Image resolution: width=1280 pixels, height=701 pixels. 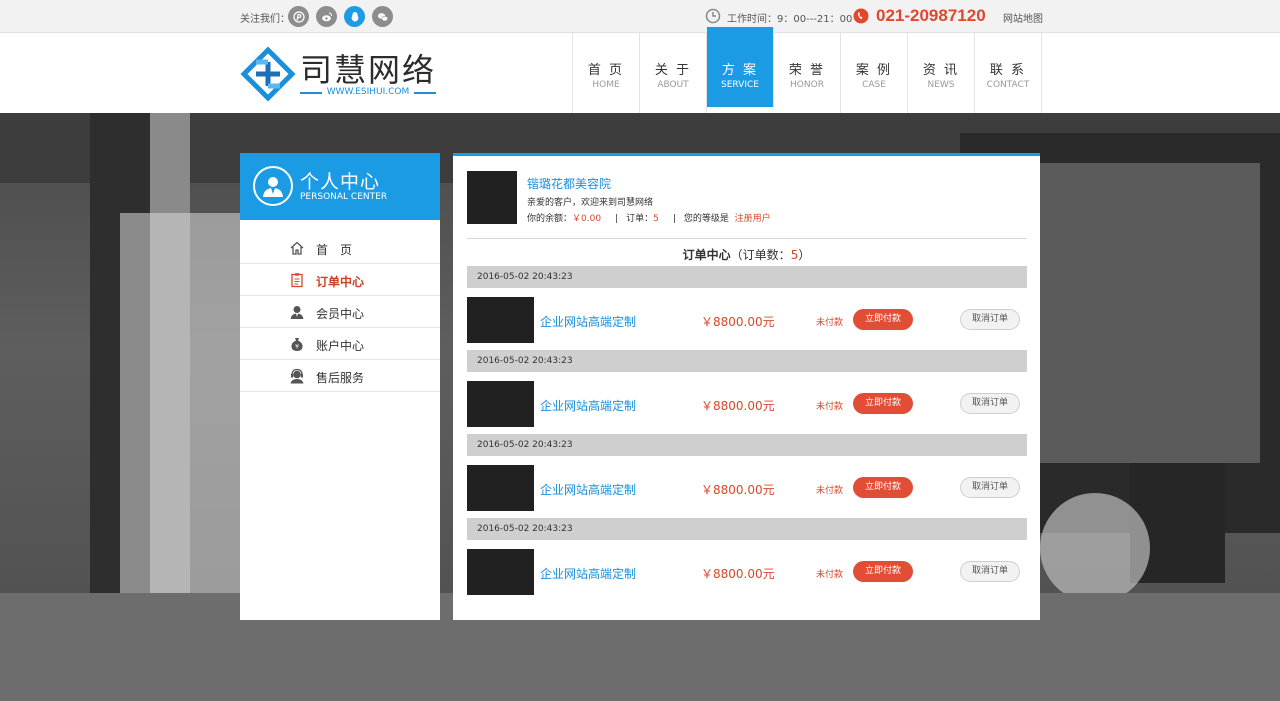 I want to click on logo-text: 司慧网络, so click(x=368, y=68).